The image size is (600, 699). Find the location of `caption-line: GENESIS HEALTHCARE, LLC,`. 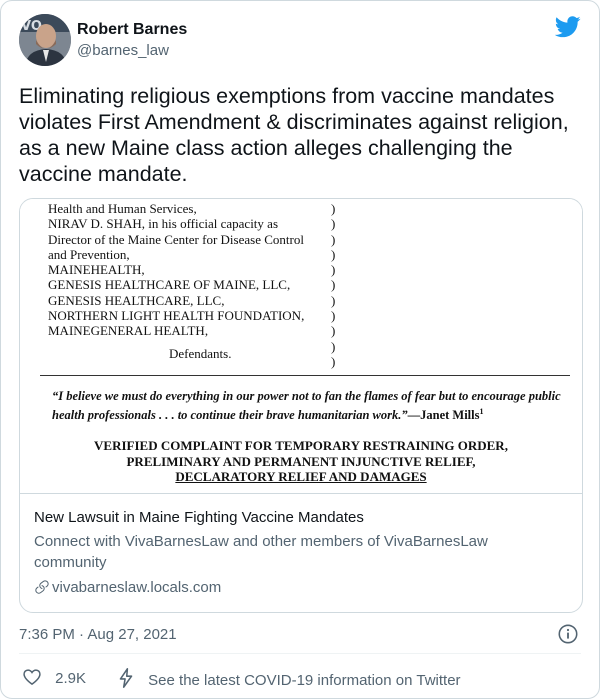

caption-line: GENESIS HEALTHCARE, LLC, is located at coordinates (136, 300).